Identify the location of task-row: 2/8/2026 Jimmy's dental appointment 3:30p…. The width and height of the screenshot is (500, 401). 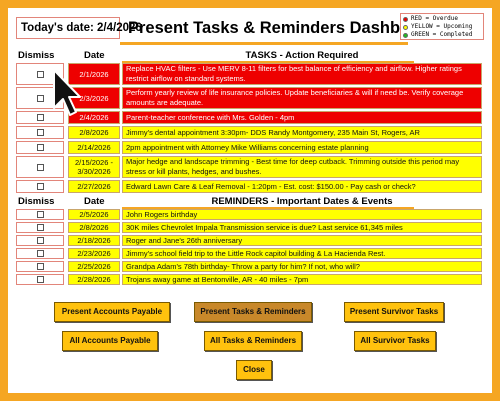
(249, 132).